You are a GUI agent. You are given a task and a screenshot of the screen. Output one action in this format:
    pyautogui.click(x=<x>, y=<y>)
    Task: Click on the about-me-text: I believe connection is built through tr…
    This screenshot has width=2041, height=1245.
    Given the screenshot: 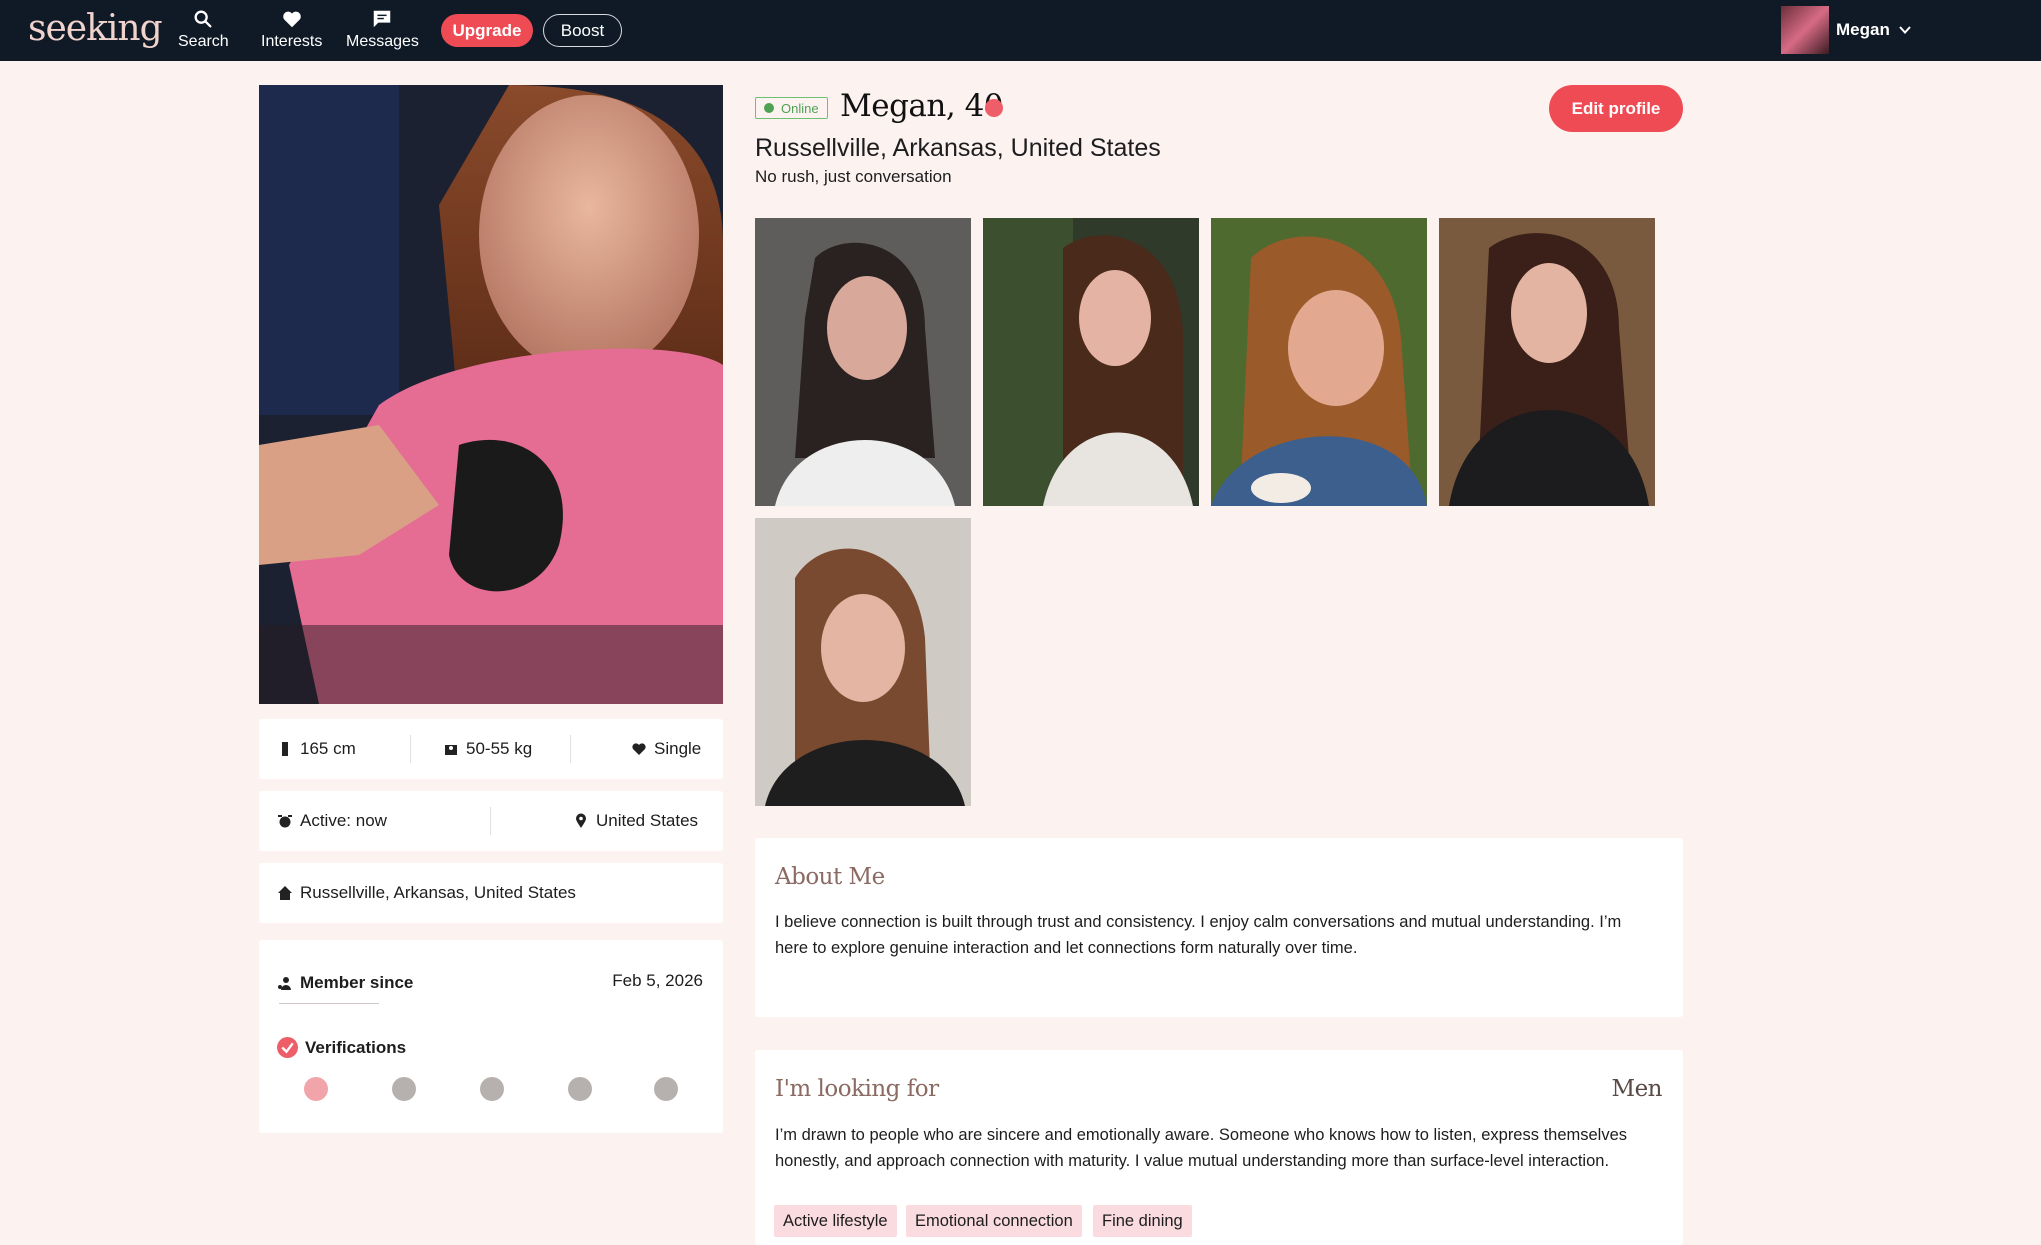 What is the action you would take?
    pyautogui.click(x=1198, y=935)
    